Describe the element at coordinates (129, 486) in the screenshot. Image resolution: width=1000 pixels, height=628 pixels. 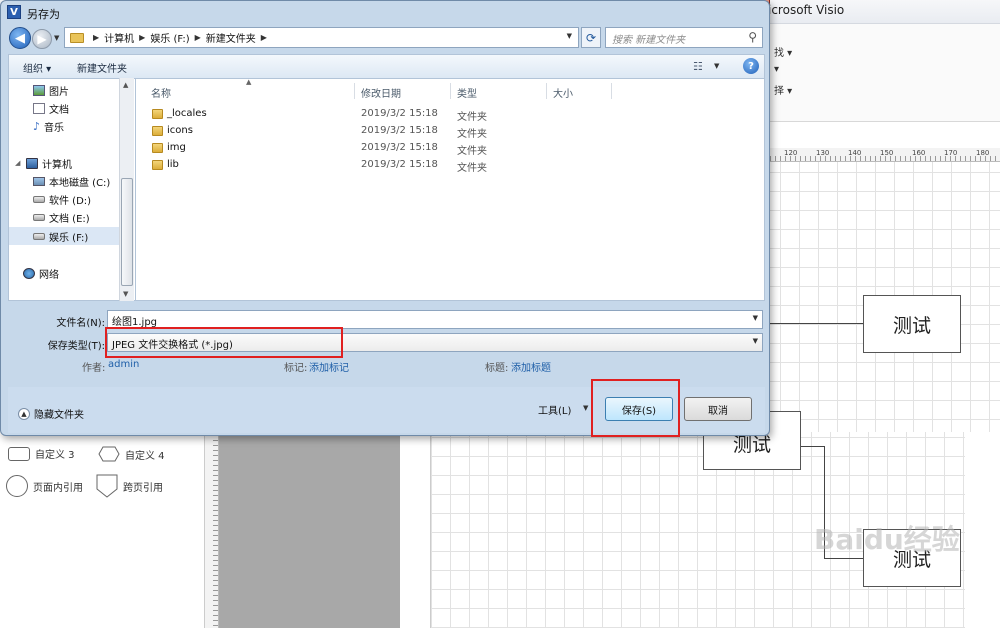
I see `shape-off-page-reference: 跨页引用` at that location.